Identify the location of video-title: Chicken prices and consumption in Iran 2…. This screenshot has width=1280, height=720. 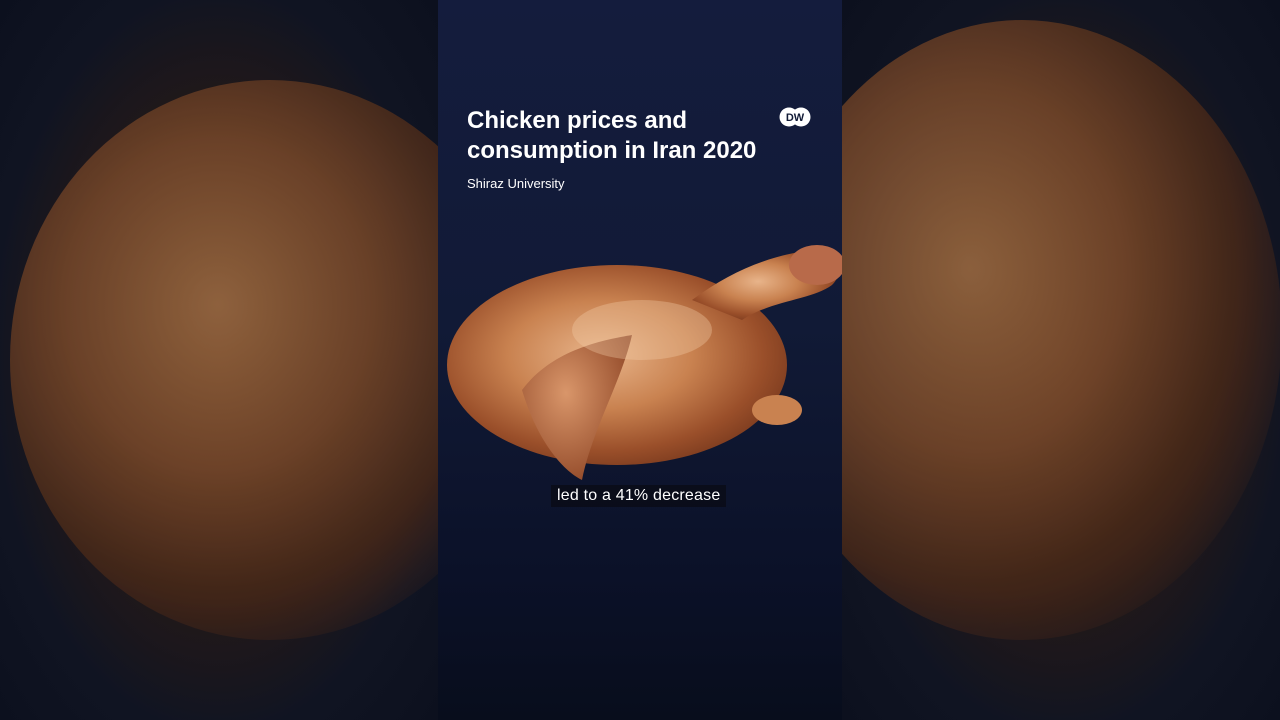
(612, 135).